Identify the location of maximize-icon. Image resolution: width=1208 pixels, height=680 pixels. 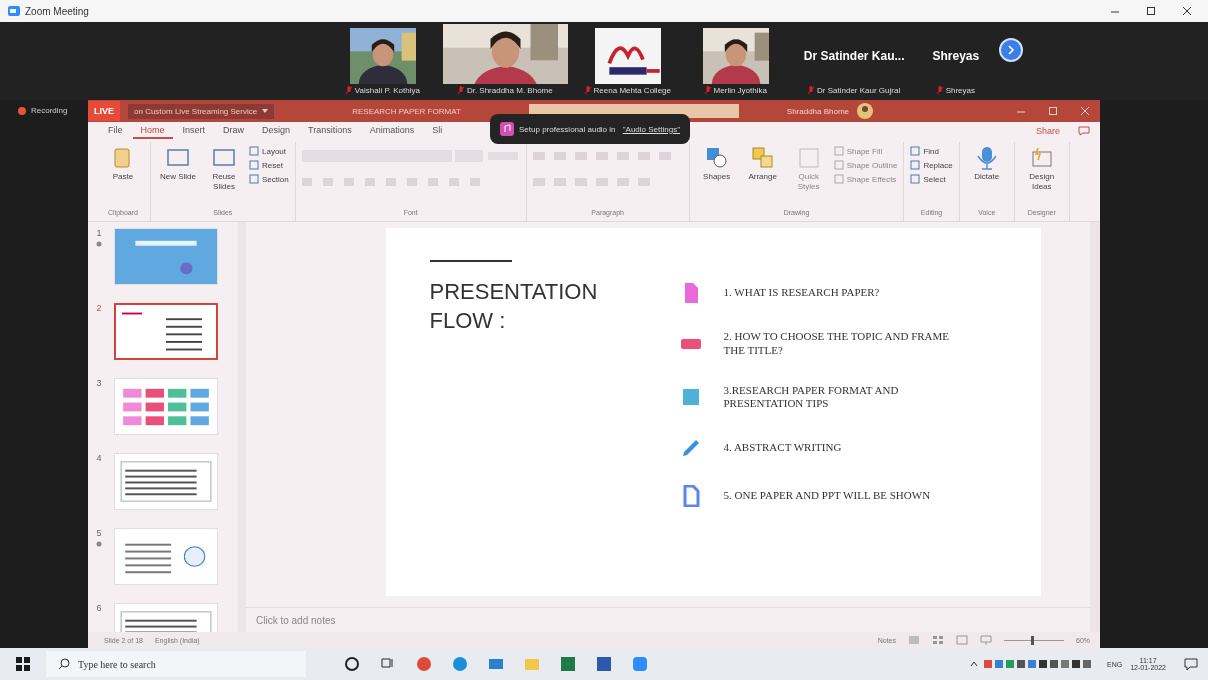
(1151, 11).